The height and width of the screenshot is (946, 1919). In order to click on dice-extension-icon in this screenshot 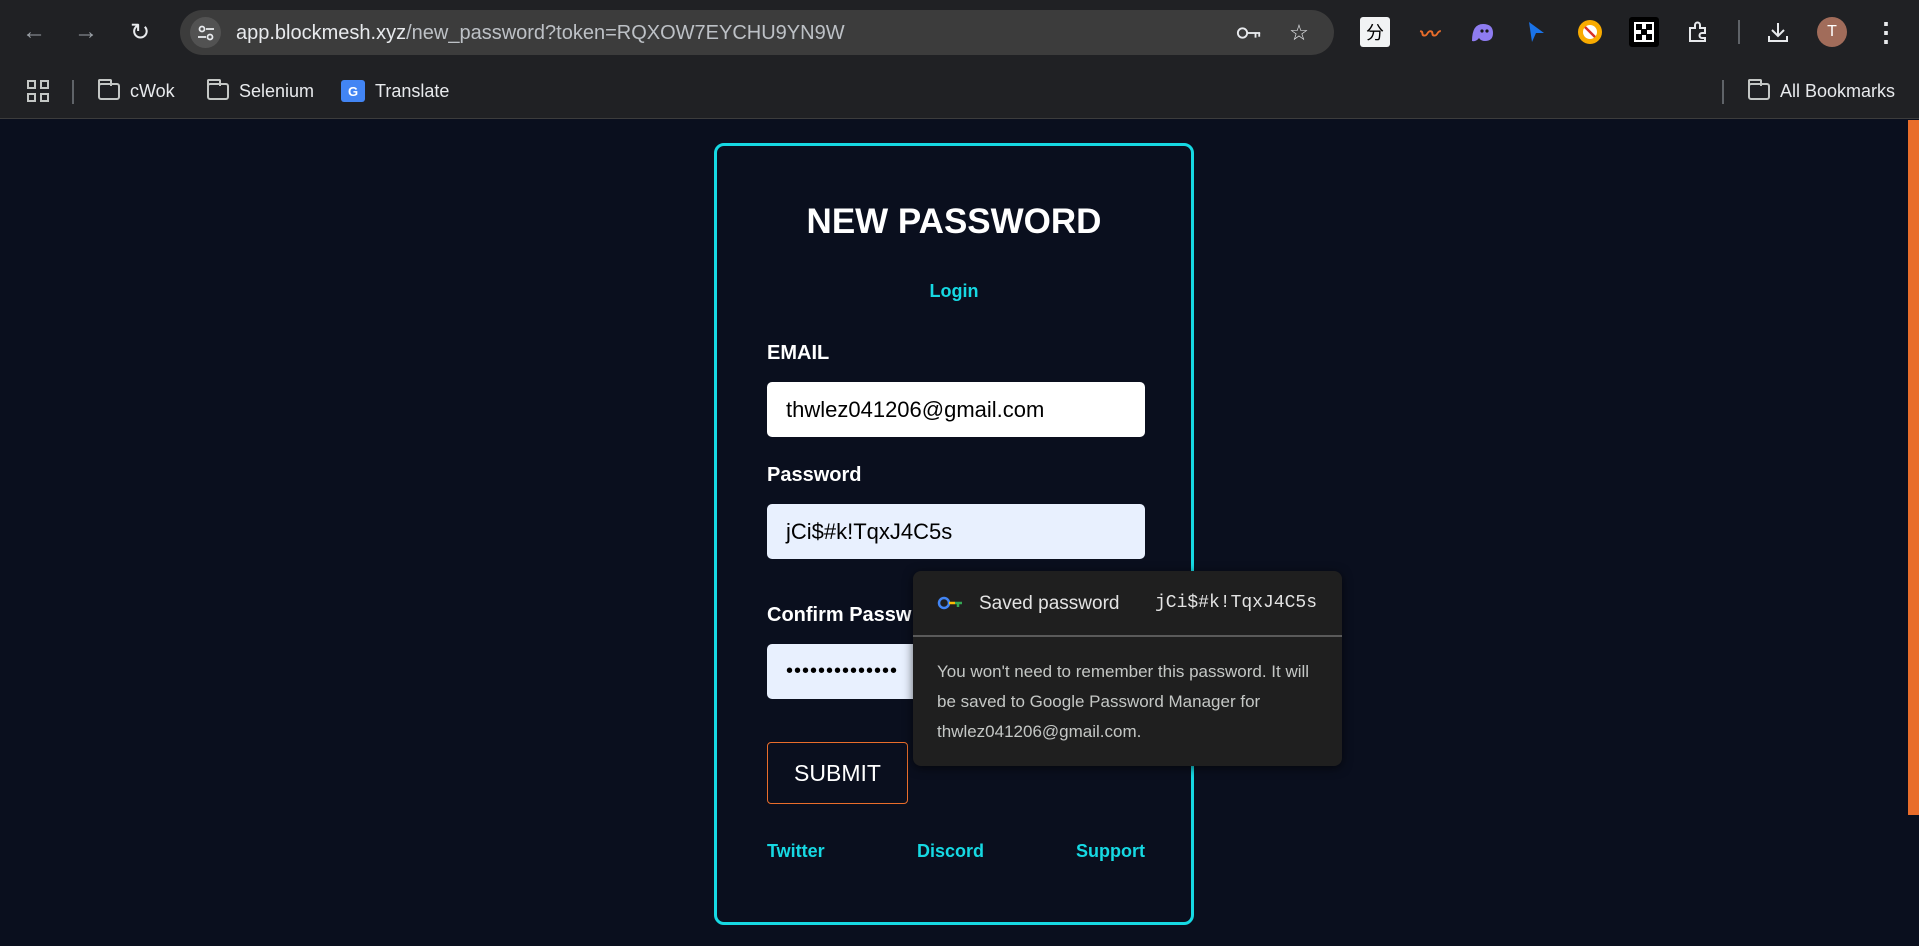, I will do `click(1644, 32)`.